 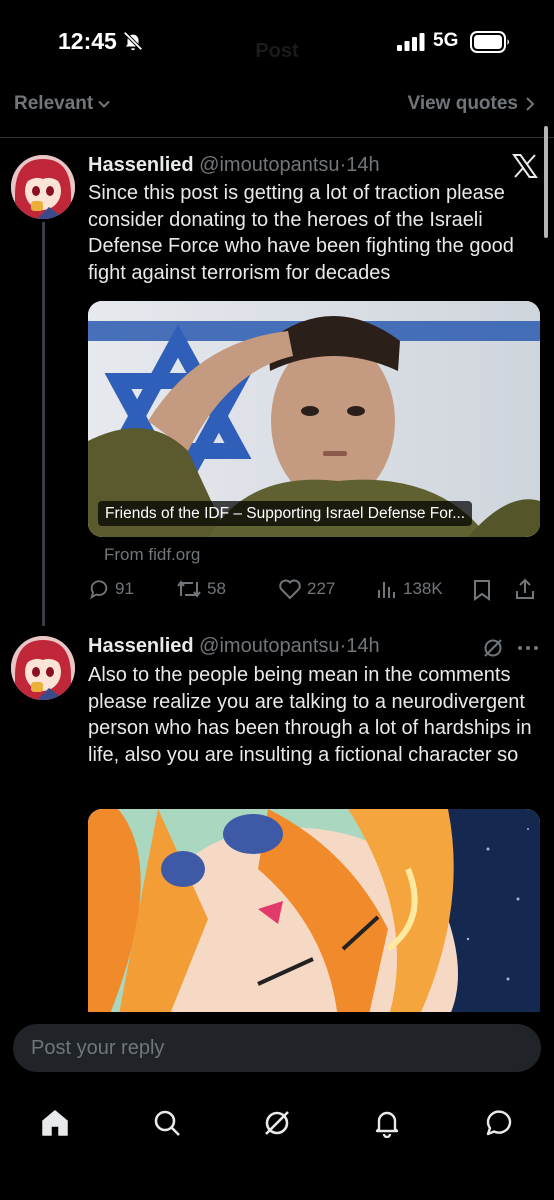 I want to click on nav-search, so click(x=167, y=1123).